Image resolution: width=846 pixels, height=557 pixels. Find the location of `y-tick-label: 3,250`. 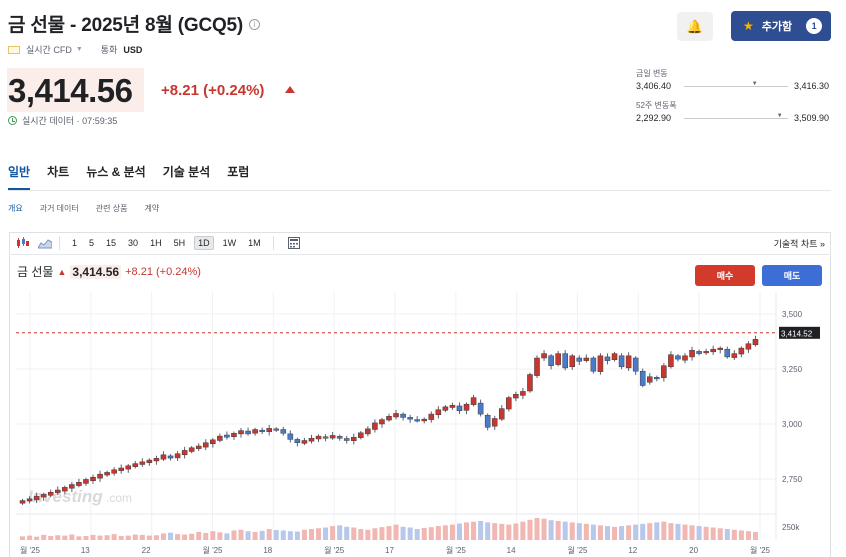

y-tick-label: 3,250 is located at coordinates (792, 369).